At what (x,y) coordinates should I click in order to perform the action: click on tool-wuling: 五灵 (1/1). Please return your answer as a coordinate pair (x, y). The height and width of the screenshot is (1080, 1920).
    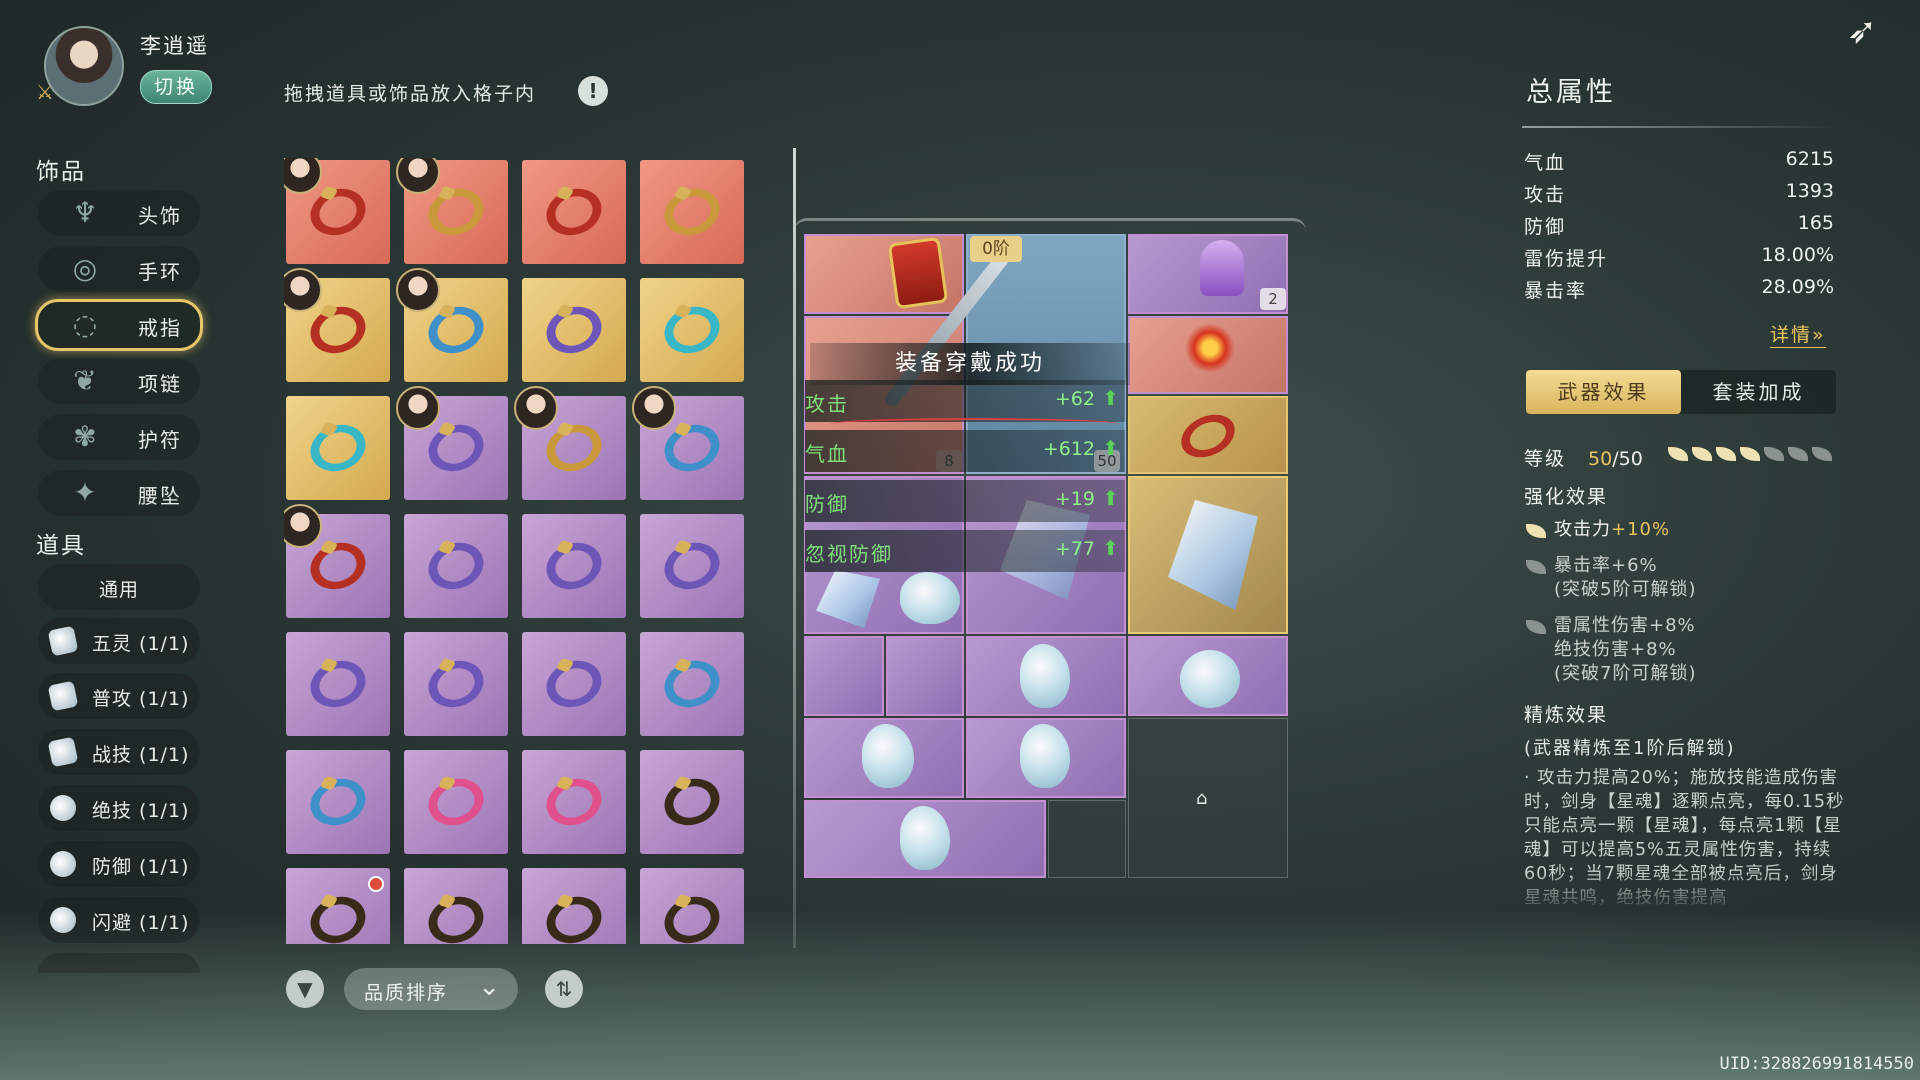
    Looking at the image, I should click on (119, 641).